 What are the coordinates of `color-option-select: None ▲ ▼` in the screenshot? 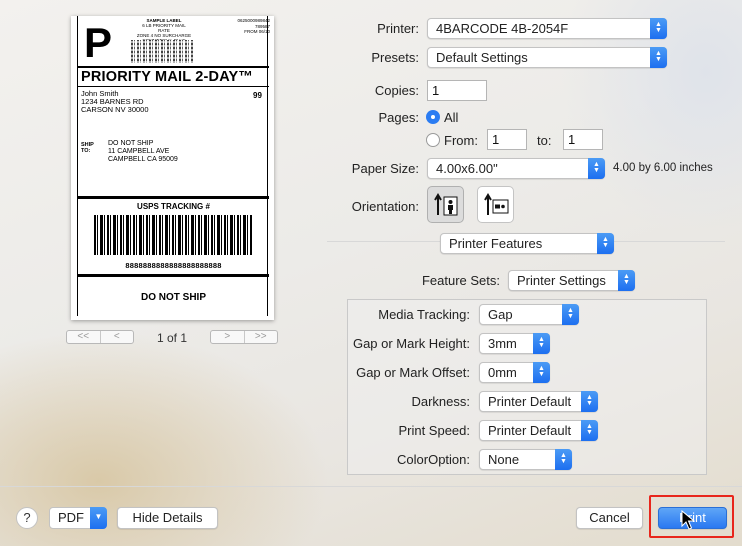 It's located at (525, 459).